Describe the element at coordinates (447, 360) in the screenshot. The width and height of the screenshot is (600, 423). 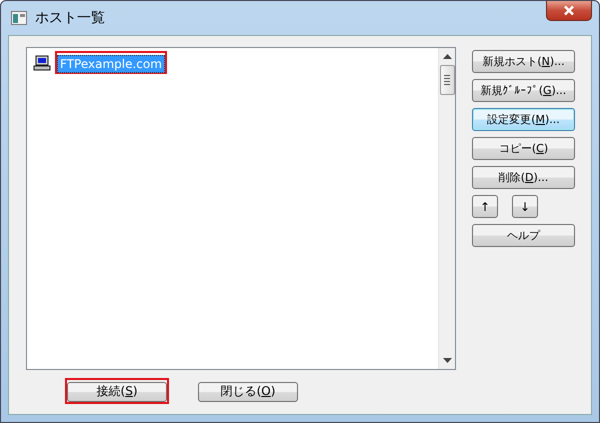
I see `scroll-down-icon` at that location.